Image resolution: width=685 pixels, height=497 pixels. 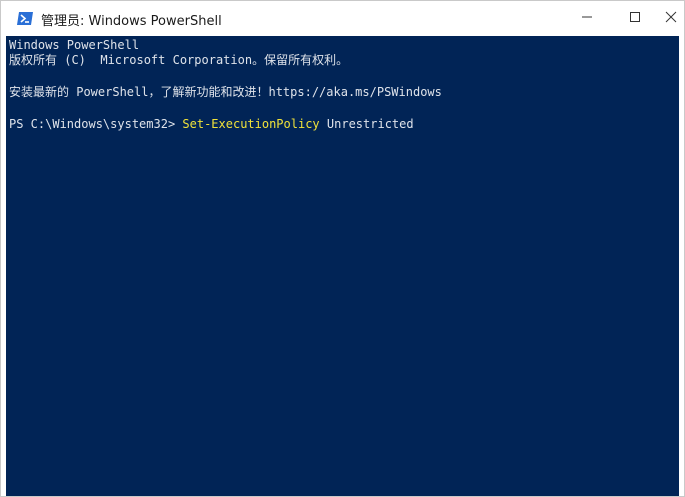 What do you see at coordinates (25, 18) in the screenshot?
I see `powershell-icon` at bounding box center [25, 18].